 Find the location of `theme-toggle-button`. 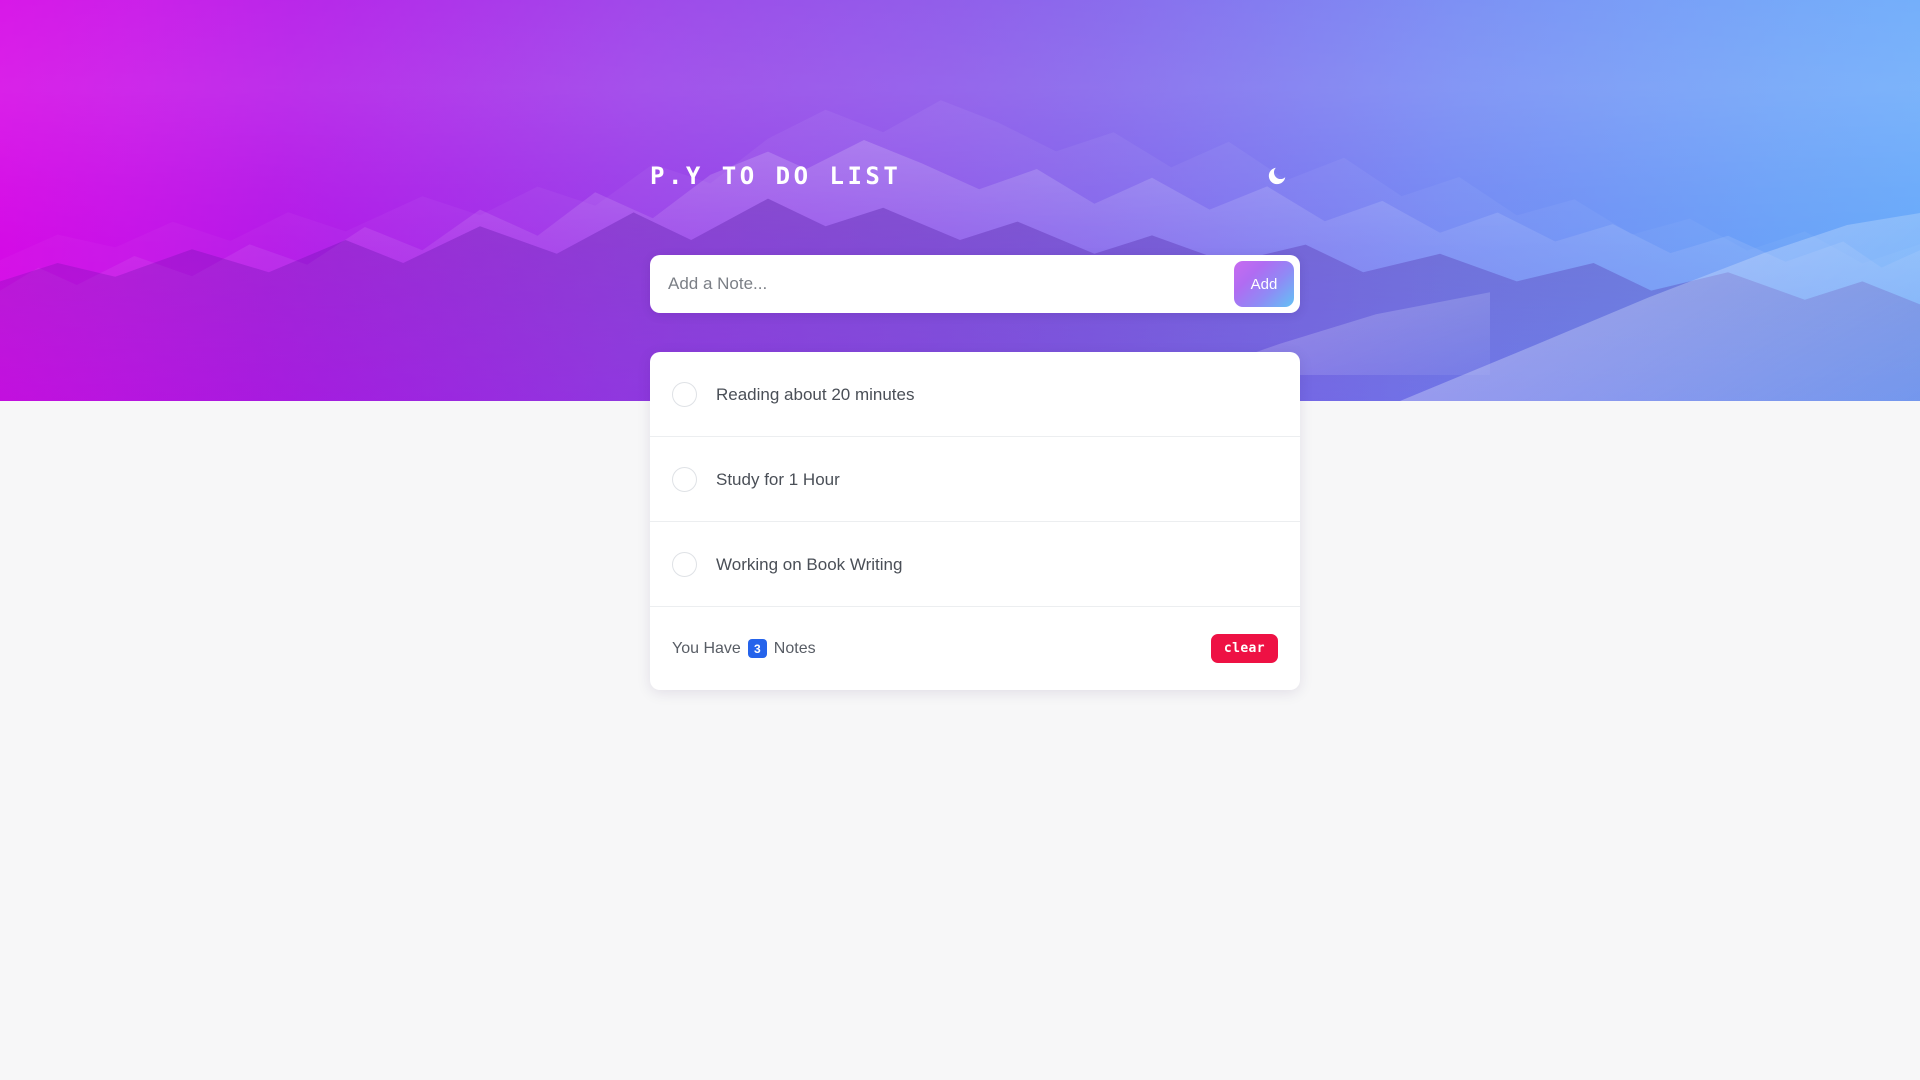

theme-toggle-button is located at coordinates (1277, 176).